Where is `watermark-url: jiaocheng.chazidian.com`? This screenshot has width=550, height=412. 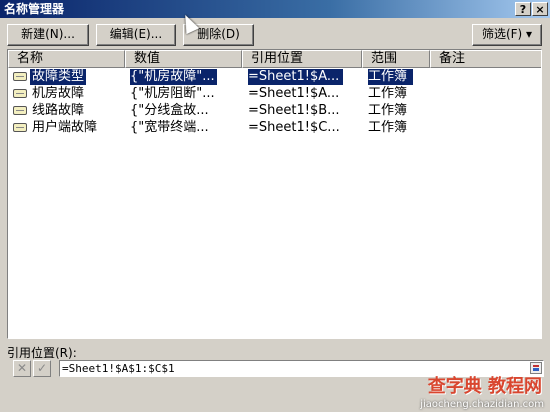
watermark-url: jiaocheng.chazidian.com is located at coordinates (482, 404).